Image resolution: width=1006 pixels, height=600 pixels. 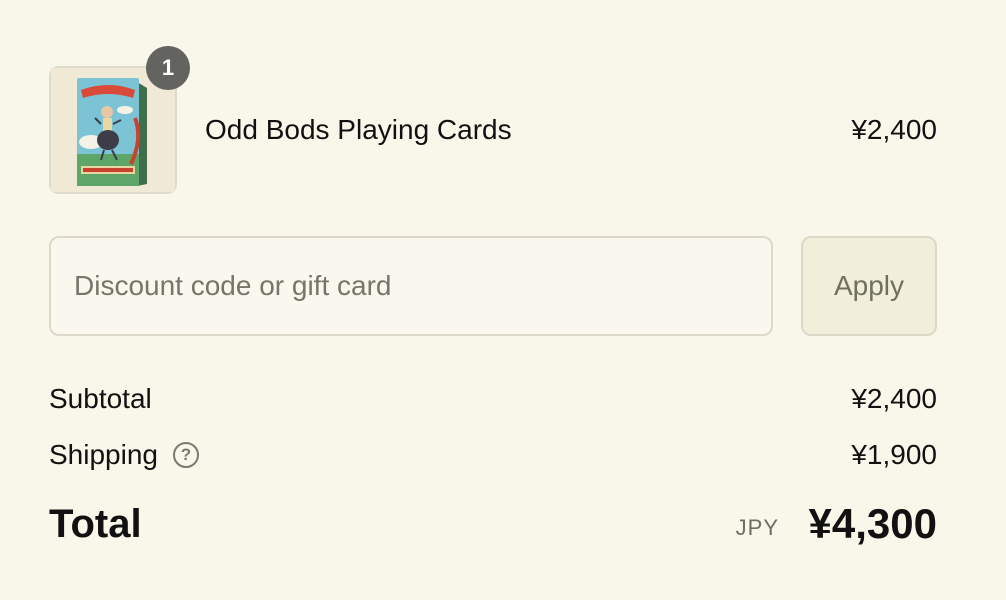 I want to click on shipping-row: Shipping ? ¥1,900, so click(x=493, y=455).